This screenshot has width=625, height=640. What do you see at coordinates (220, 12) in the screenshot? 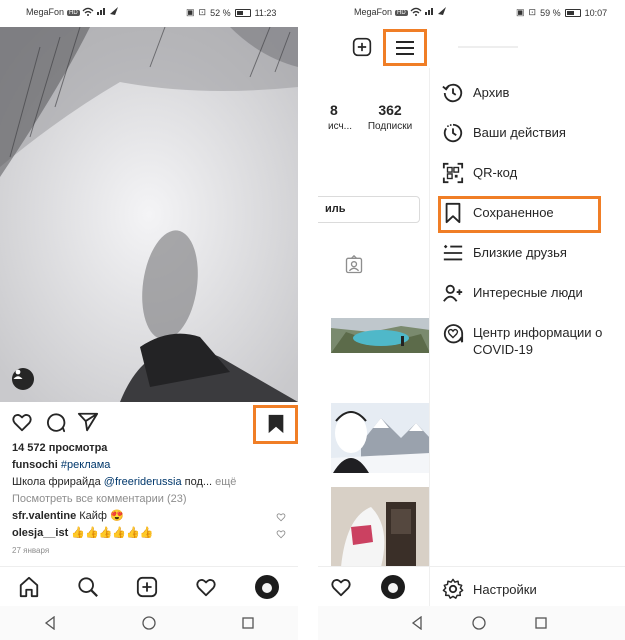
I see `battery-percent: 52 %` at bounding box center [220, 12].